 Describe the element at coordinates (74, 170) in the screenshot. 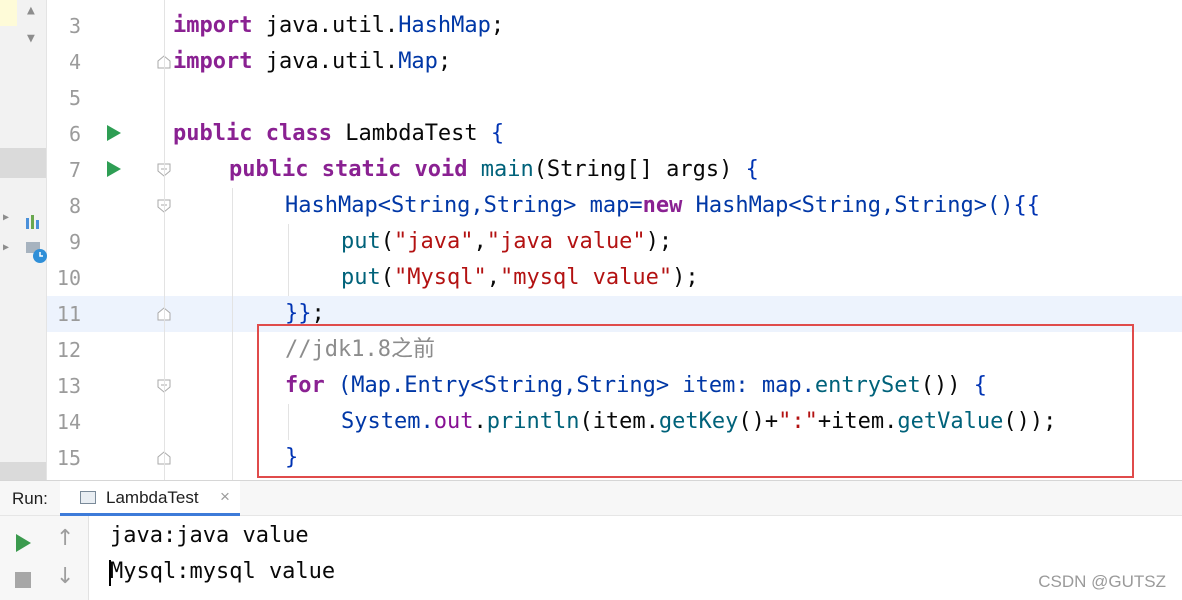

I see `line-number: 7` at that location.